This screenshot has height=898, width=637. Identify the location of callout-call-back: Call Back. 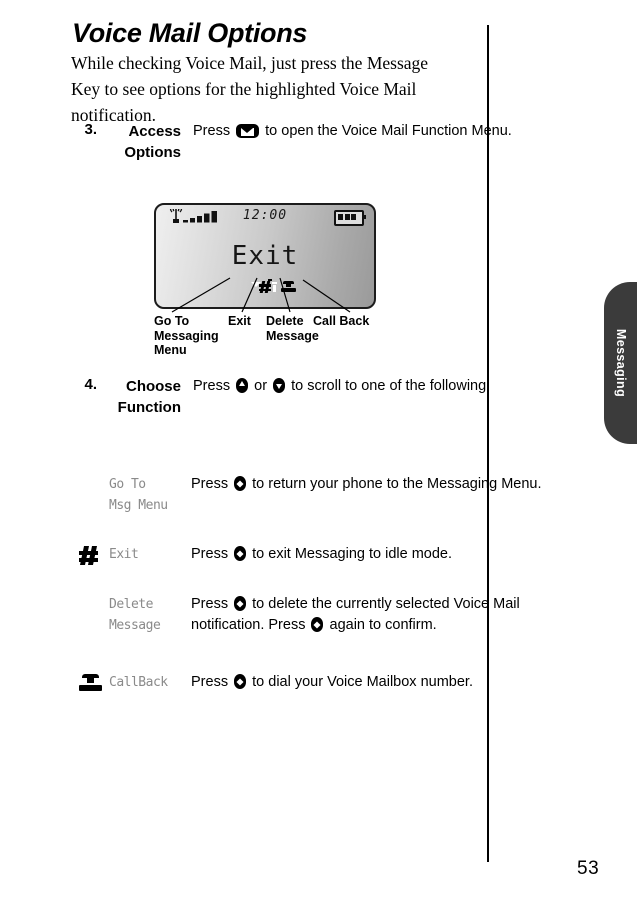
(341, 321).